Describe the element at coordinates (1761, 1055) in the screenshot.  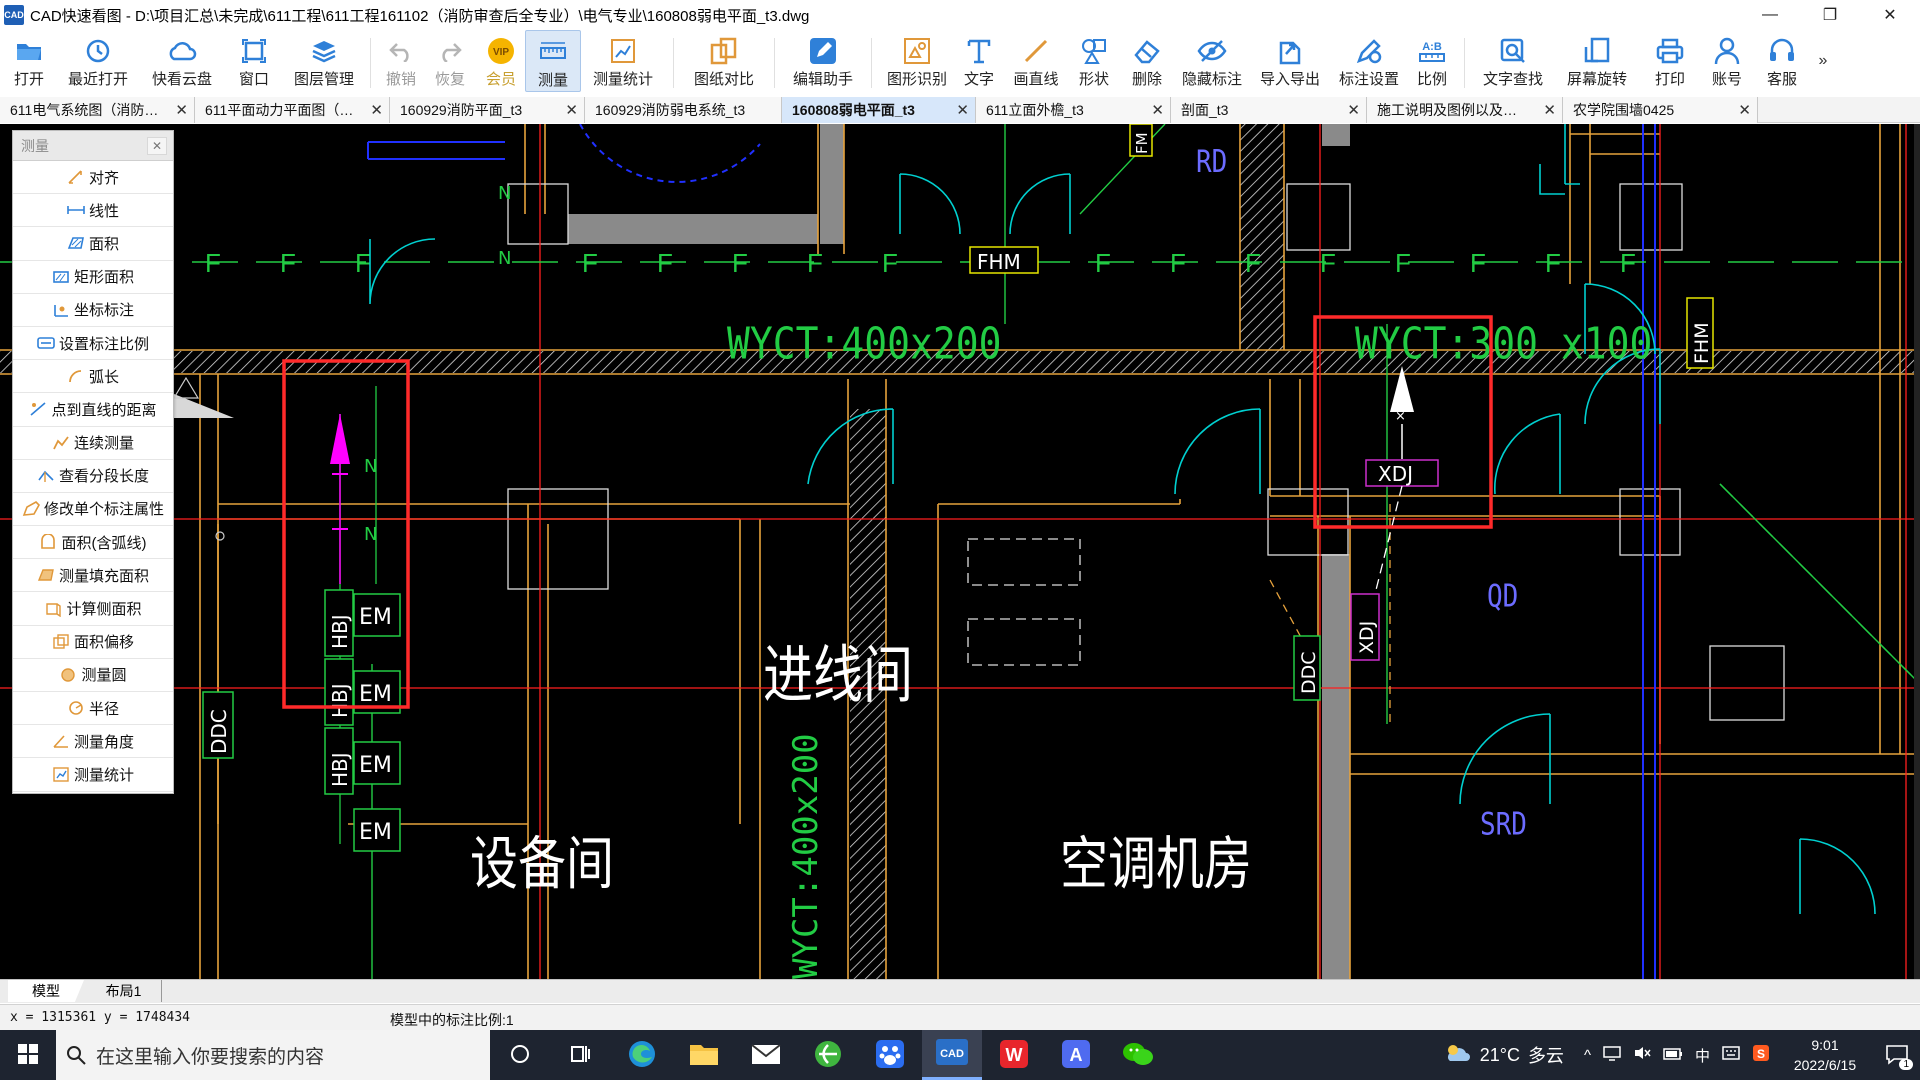
I see `sogou-icon: S` at that location.